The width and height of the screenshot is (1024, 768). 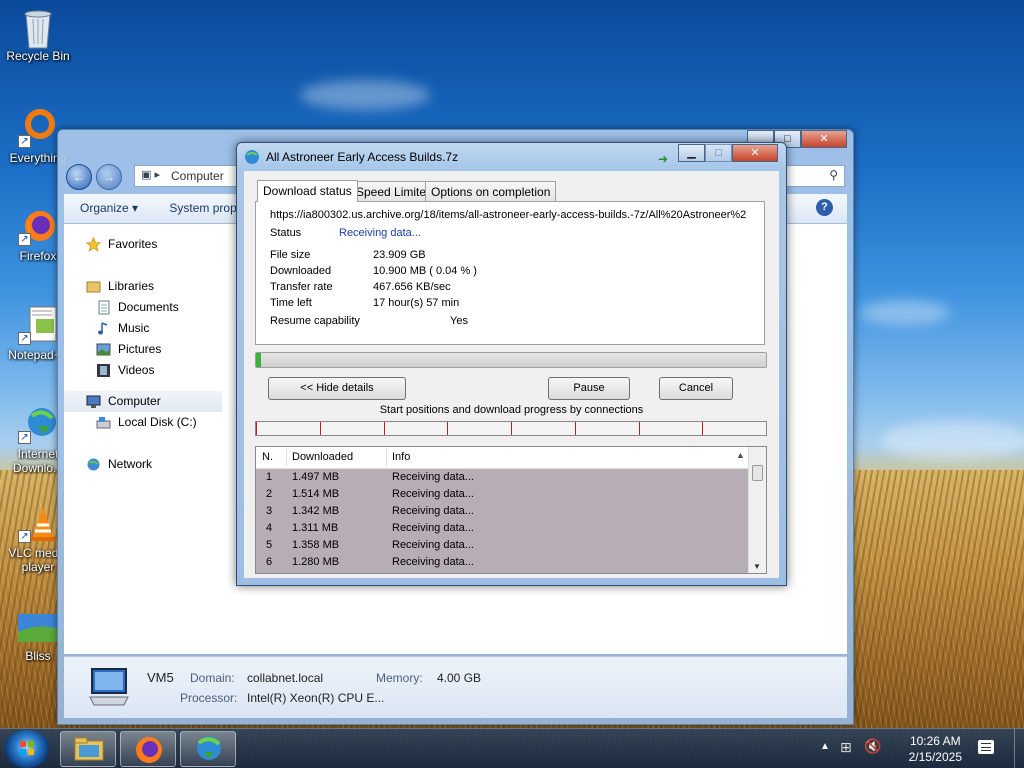 I want to click on column-header-downloaded: Downloaded, so click(x=322, y=457).